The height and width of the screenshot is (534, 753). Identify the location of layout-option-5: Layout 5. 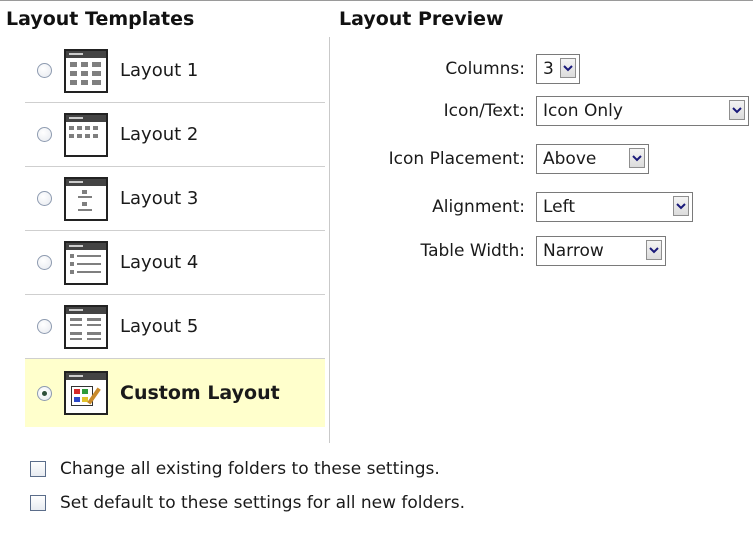
(175, 327).